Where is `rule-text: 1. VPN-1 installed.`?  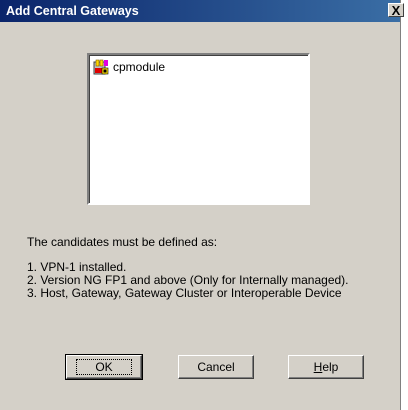 rule-text: 1. VPN-1 installed. is located at coordinates (77, 267).